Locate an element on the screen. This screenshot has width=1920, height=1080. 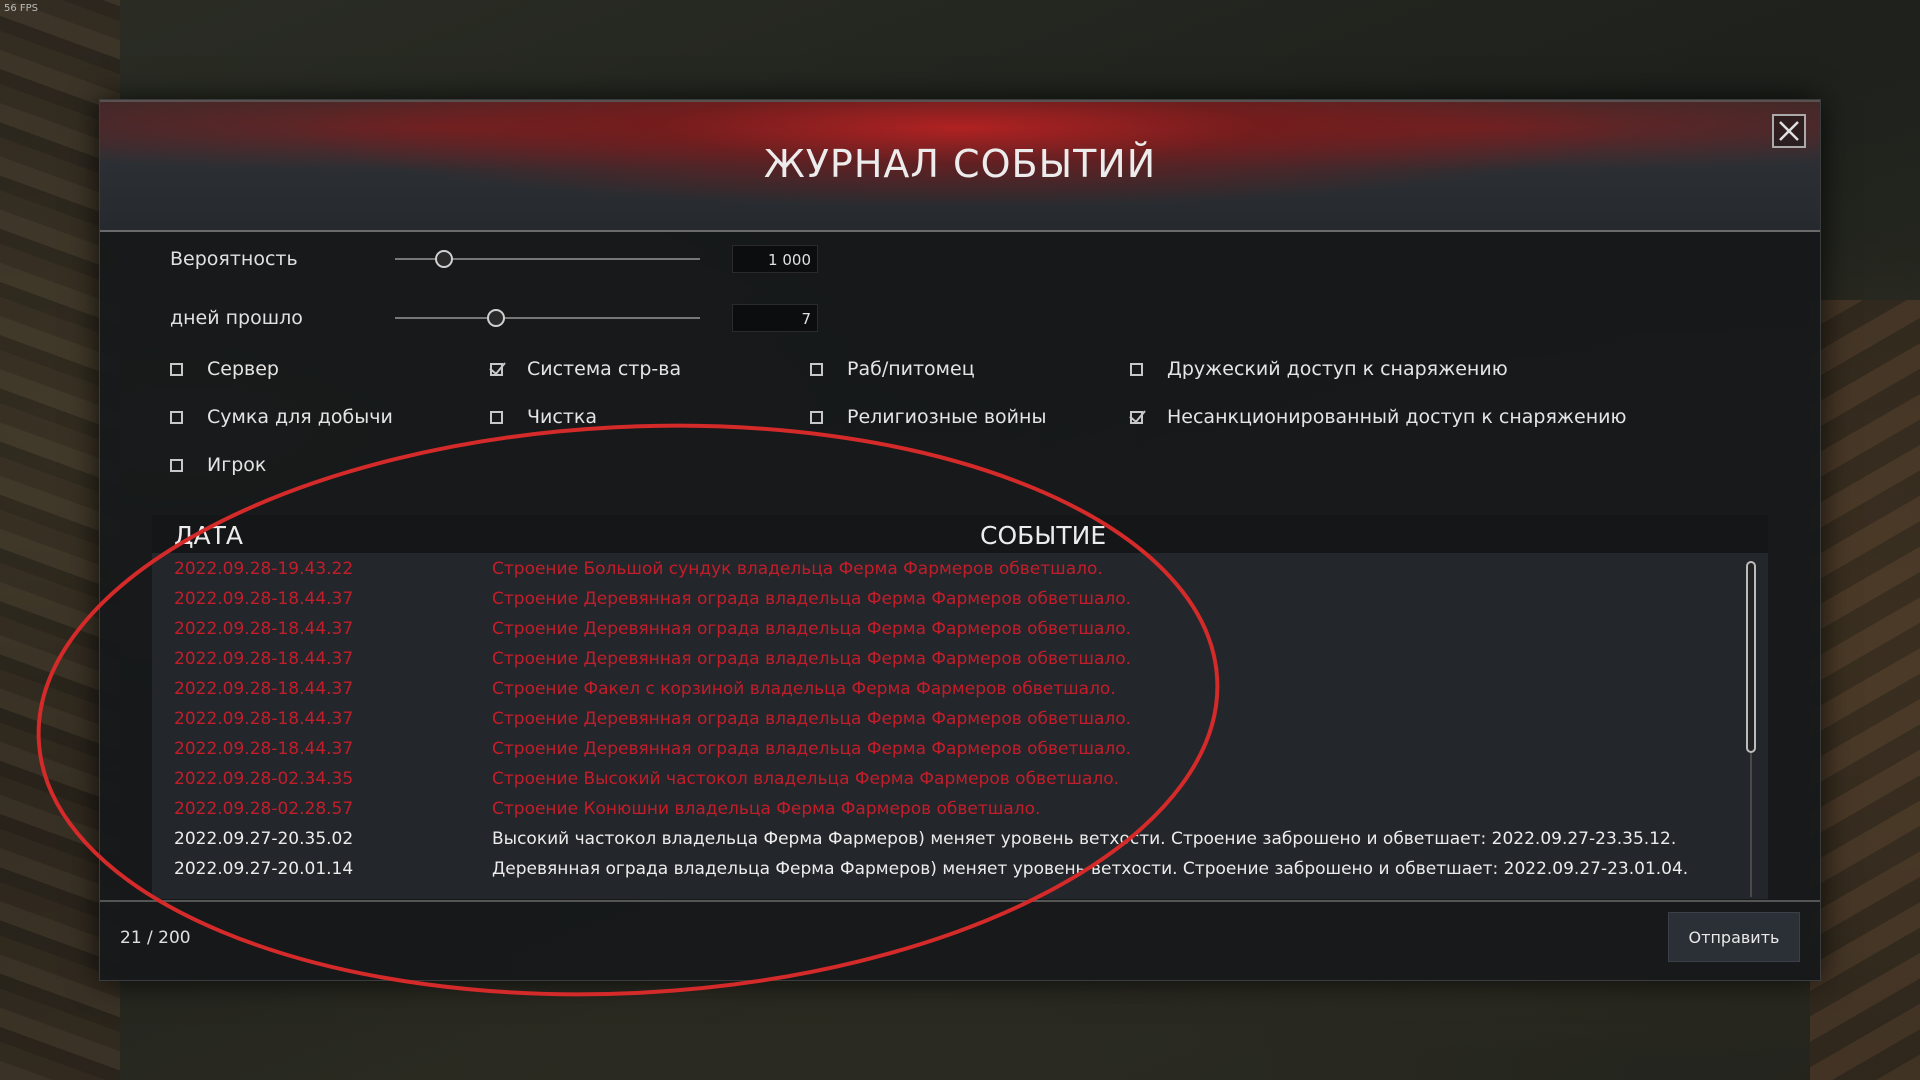
checkbox-religious-wars: Религиозные войны is located at coordinates (928, 417).